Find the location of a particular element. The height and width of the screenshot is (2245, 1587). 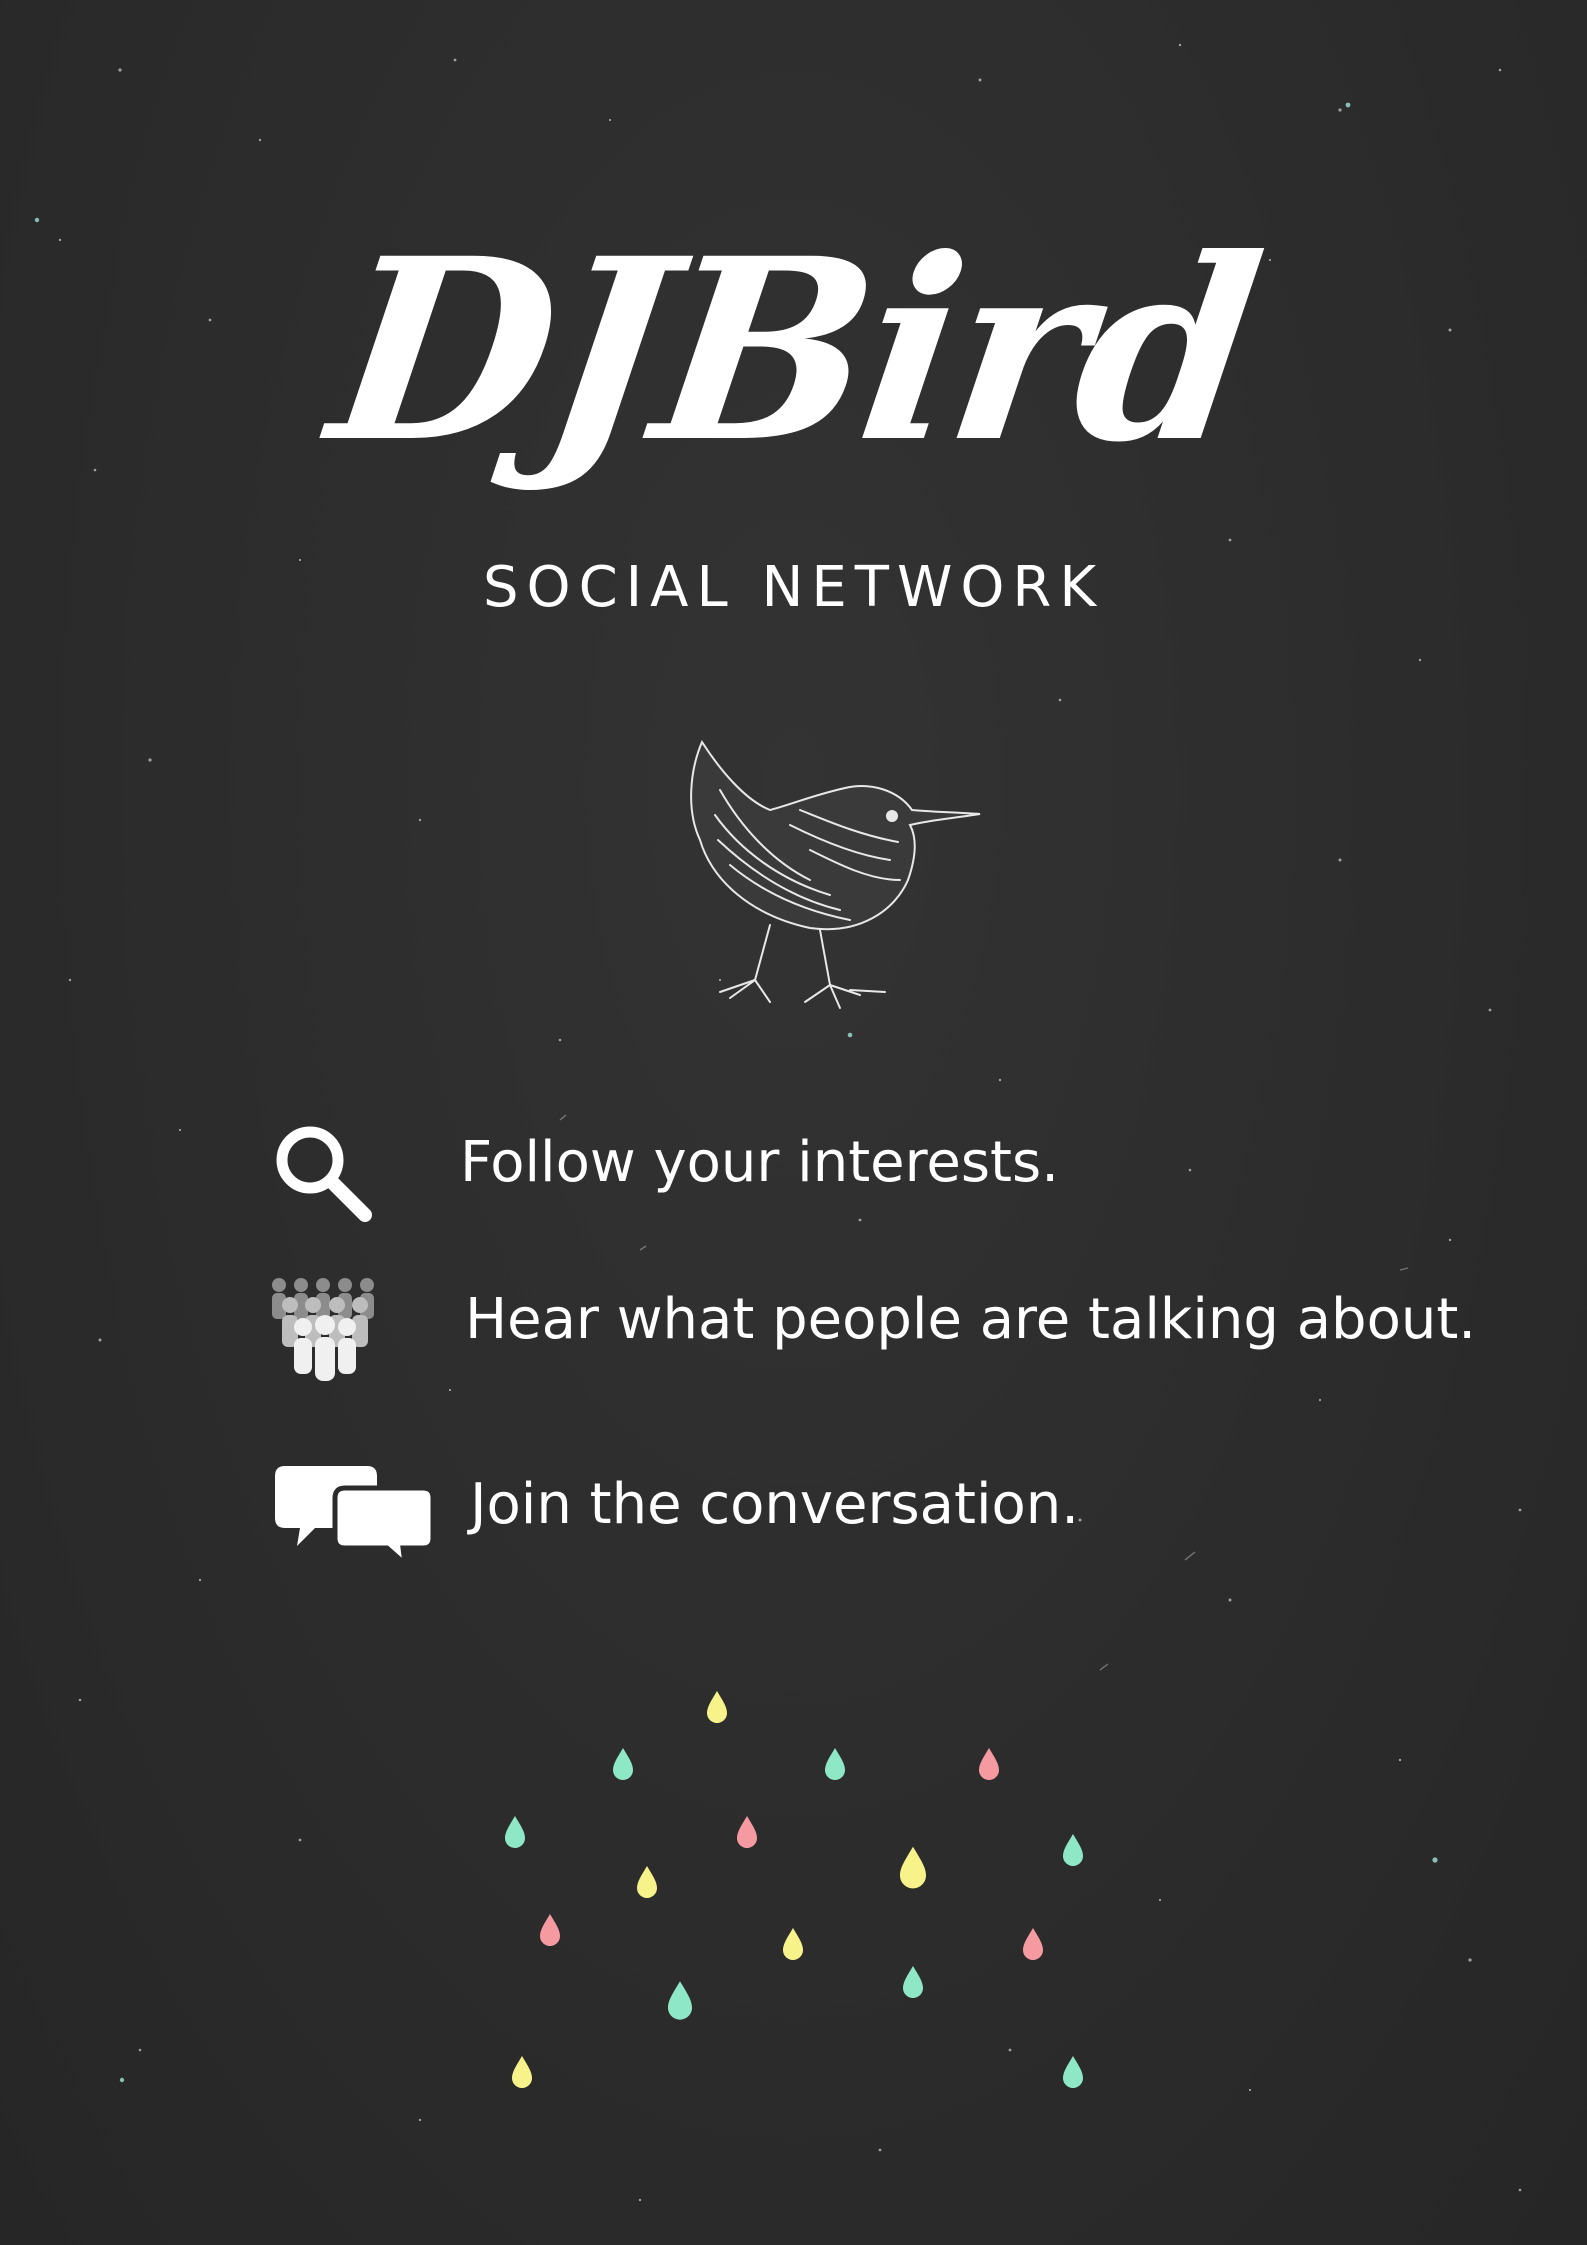

confetti-drops is located at coordinates (794, 1889).